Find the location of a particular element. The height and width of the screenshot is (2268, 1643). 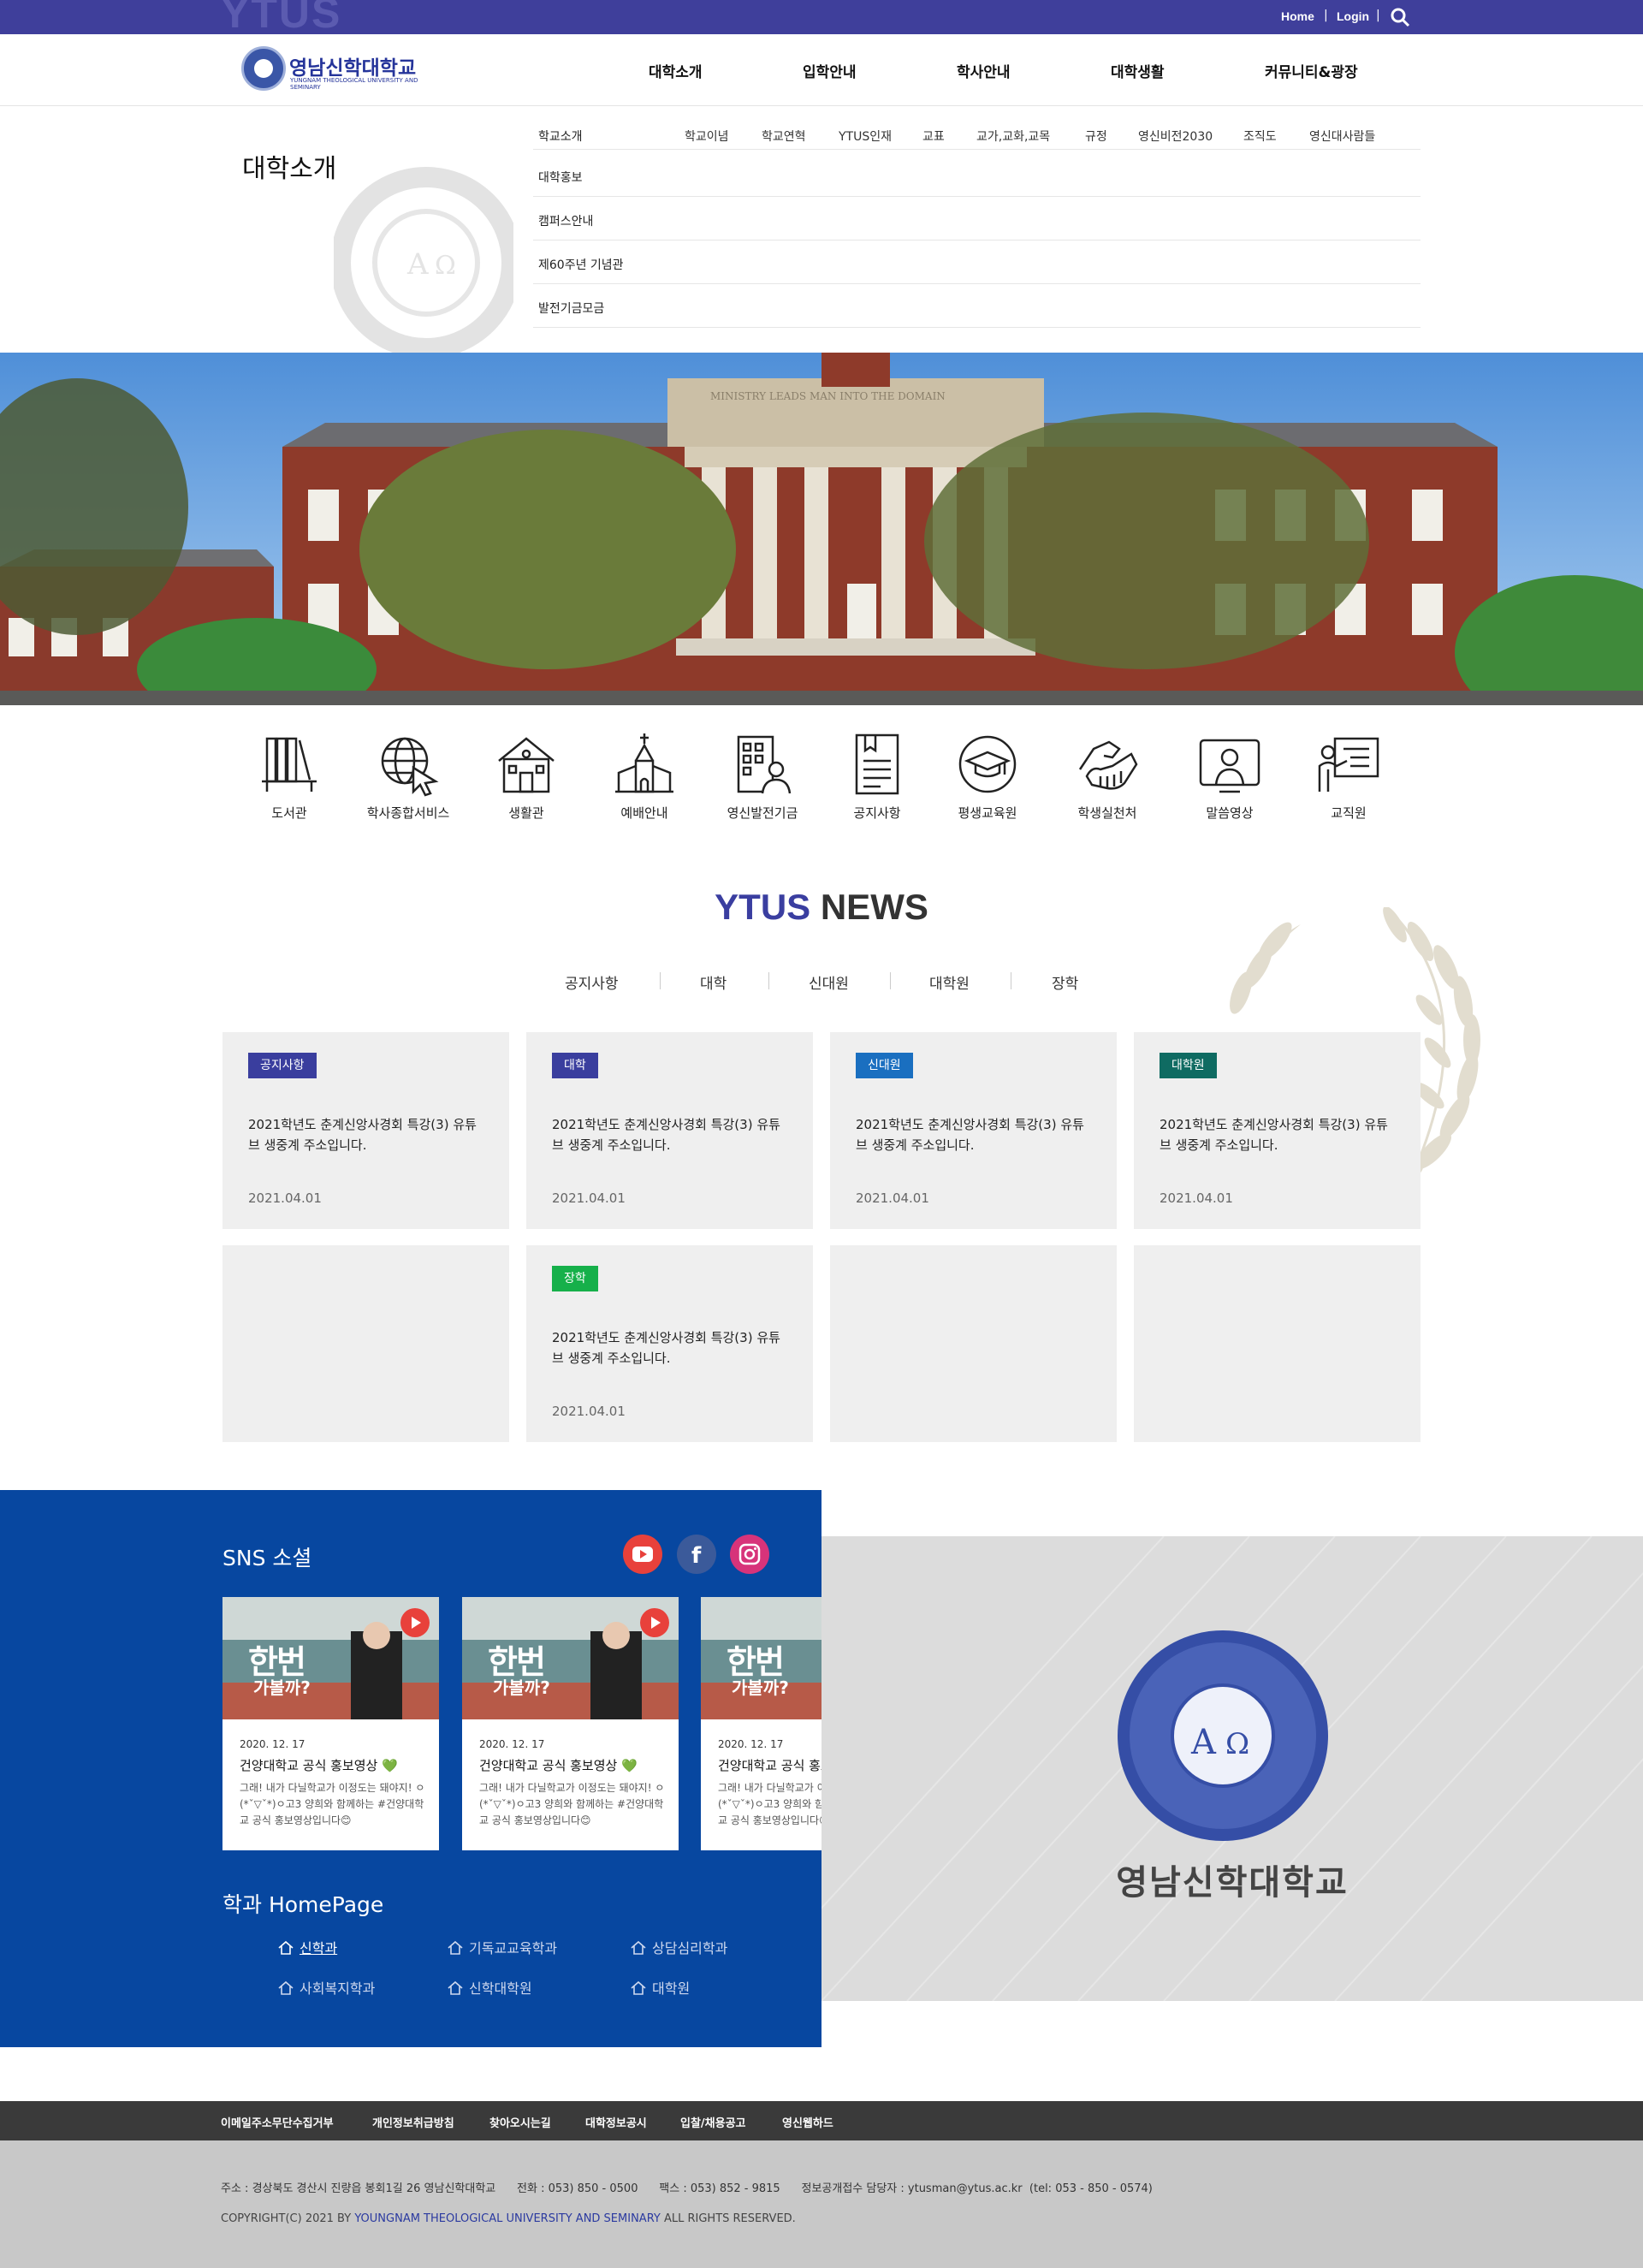

home-link: Home is located at coordinates (1298, 16).